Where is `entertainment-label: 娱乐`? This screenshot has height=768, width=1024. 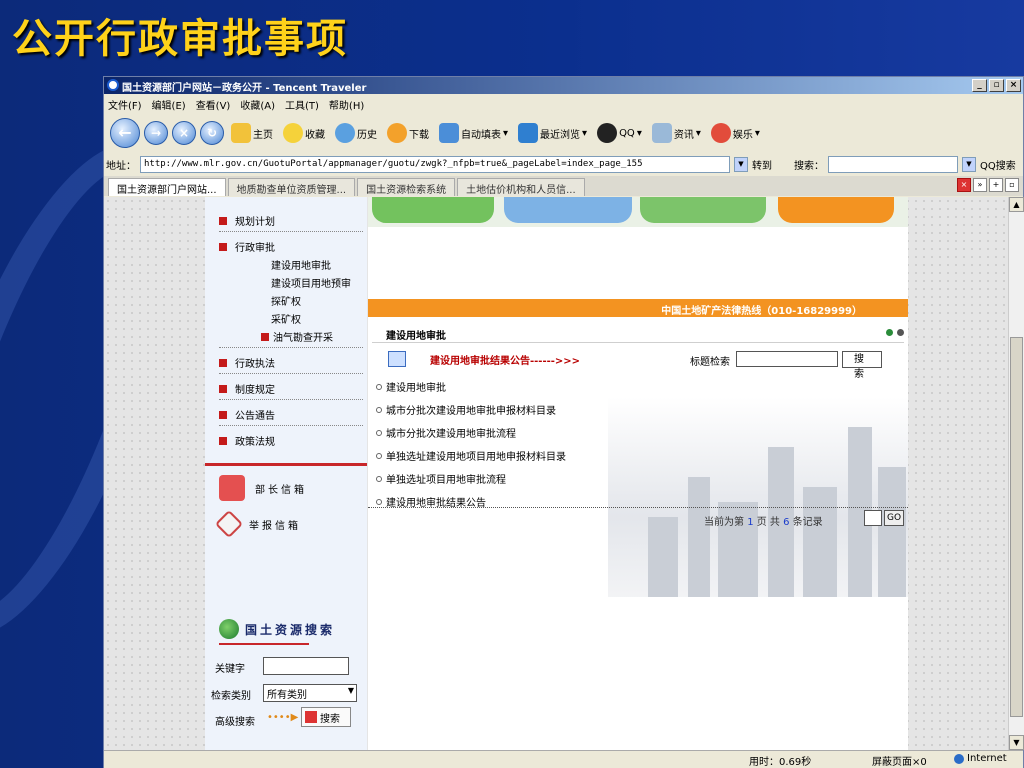
entertainment-label: 娱乐 is located at coordinates (742, 135).